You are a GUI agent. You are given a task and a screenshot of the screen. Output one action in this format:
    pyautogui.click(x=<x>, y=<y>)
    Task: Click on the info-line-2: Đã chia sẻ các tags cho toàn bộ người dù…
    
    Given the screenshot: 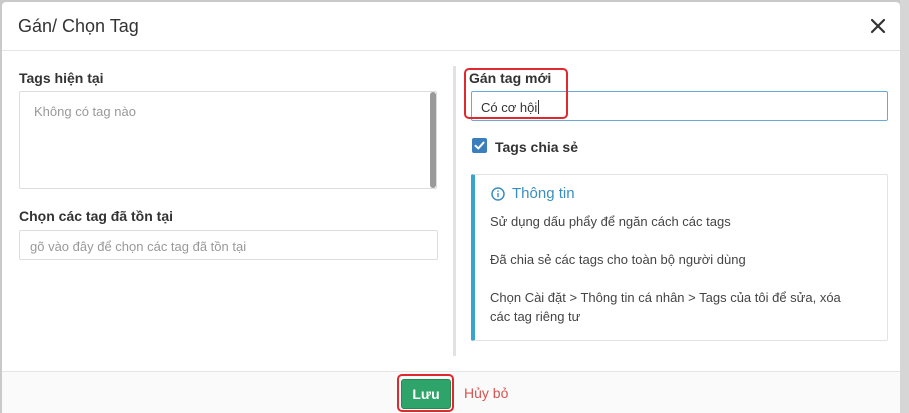 What is the action you would take?
    pyautogui.click(x=618, y=259)
    